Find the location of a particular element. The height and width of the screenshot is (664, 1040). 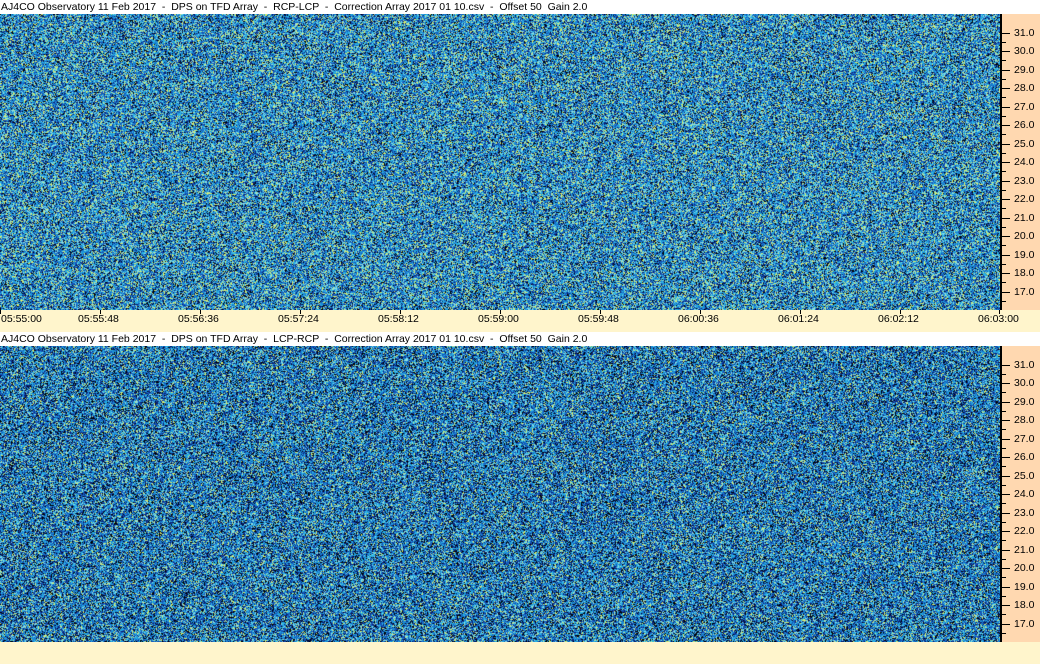

x-tick-label: 05:55:48 is located at coordinates (98, 319).